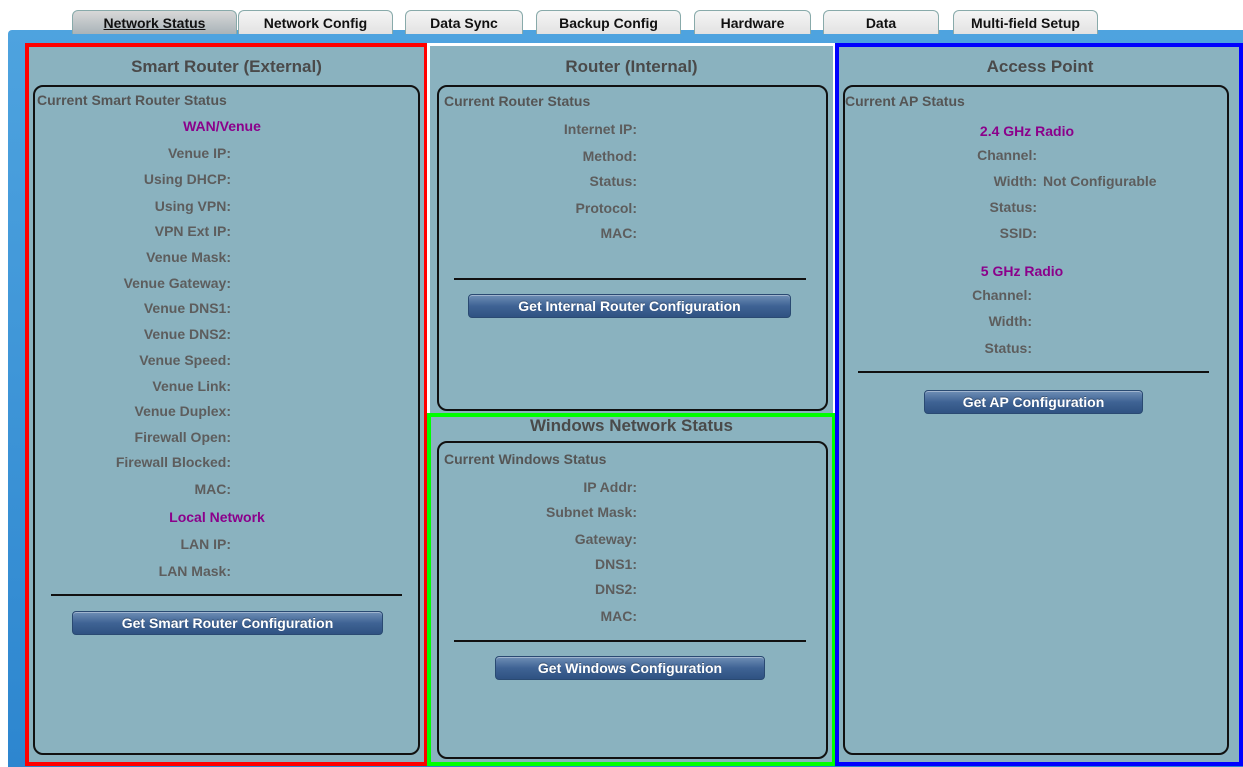  Describe the element at coordinates (630, 641) in the screenshot. I see `windows-network-divider` at that location.